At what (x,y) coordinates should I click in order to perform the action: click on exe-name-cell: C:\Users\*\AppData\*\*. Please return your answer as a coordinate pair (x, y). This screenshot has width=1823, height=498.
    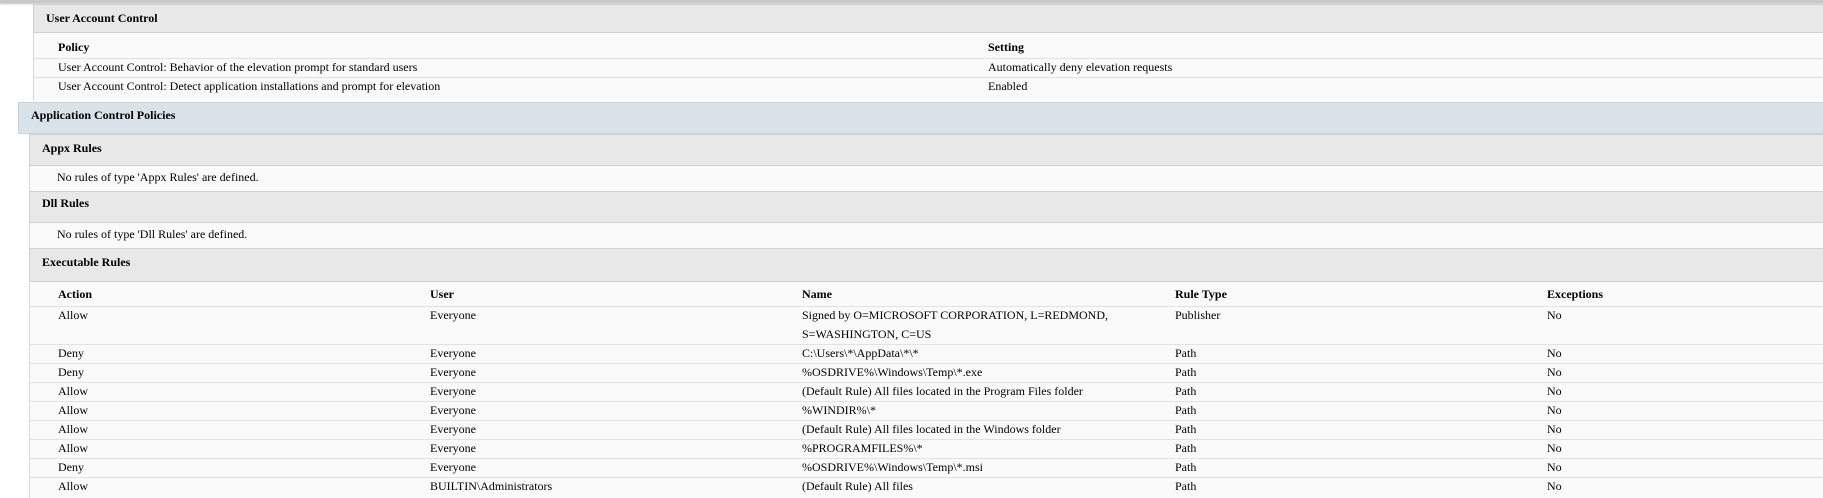
    Looking at the image, I should click on (860, 353).